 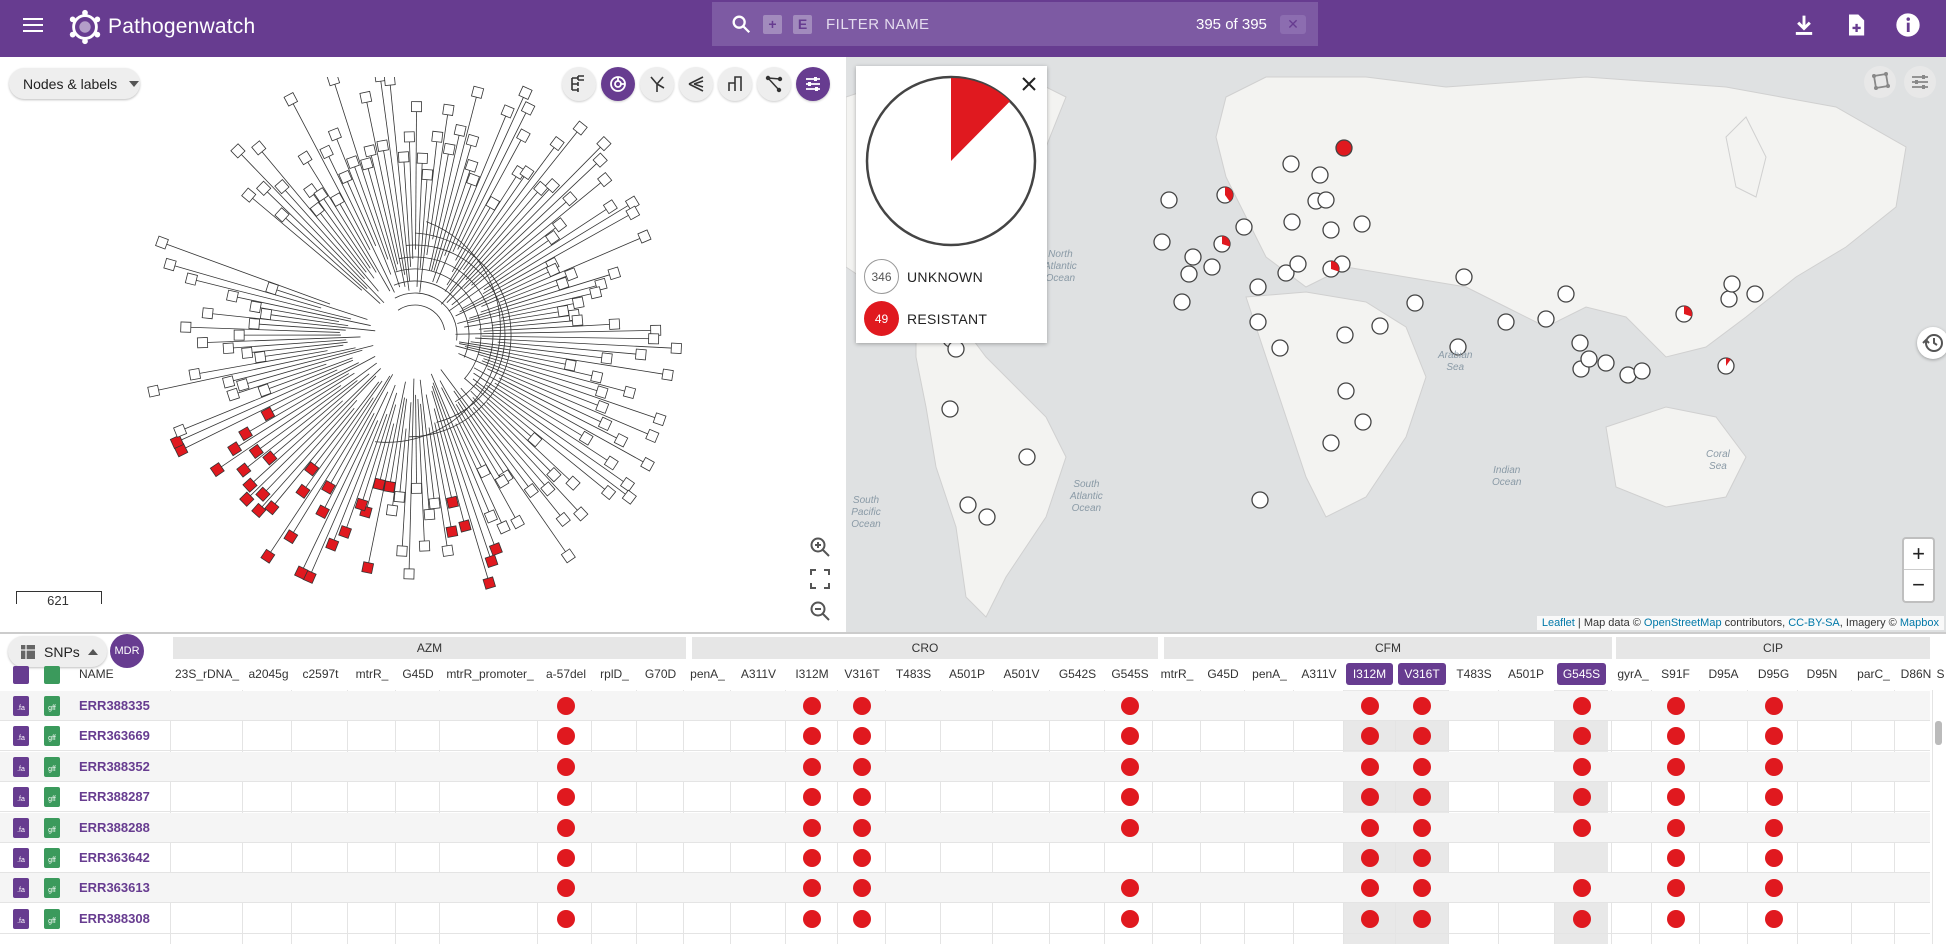 What do you see at coordinates (21, 675) in the screenshot?
I see `download-fasta-all-icon` at bounding box center [21, 675].